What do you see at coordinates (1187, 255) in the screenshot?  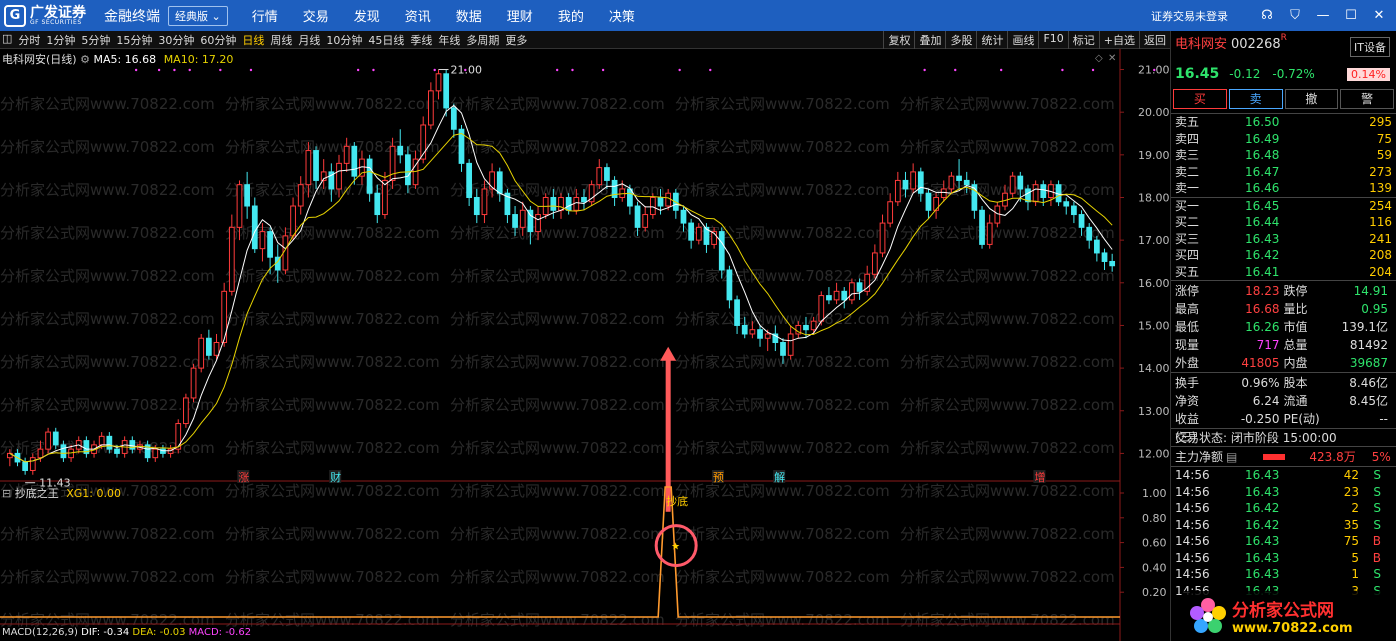 I see `book-level: 买四` at bounding box center [1187, 255].